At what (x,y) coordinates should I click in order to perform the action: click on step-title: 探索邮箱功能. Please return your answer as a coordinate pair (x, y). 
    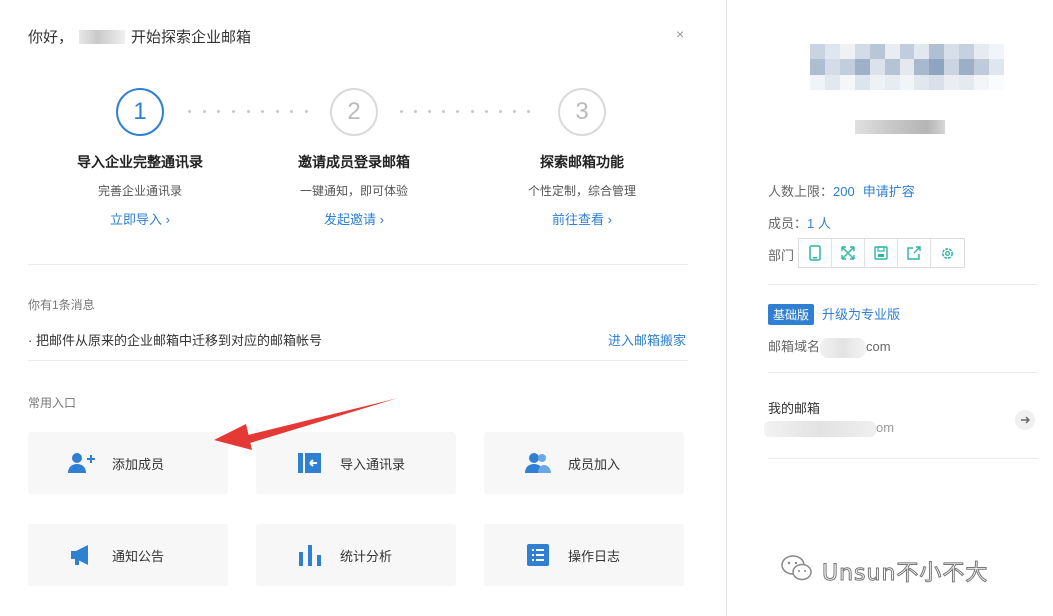
    Looking at the image, I should click on (582, 162).